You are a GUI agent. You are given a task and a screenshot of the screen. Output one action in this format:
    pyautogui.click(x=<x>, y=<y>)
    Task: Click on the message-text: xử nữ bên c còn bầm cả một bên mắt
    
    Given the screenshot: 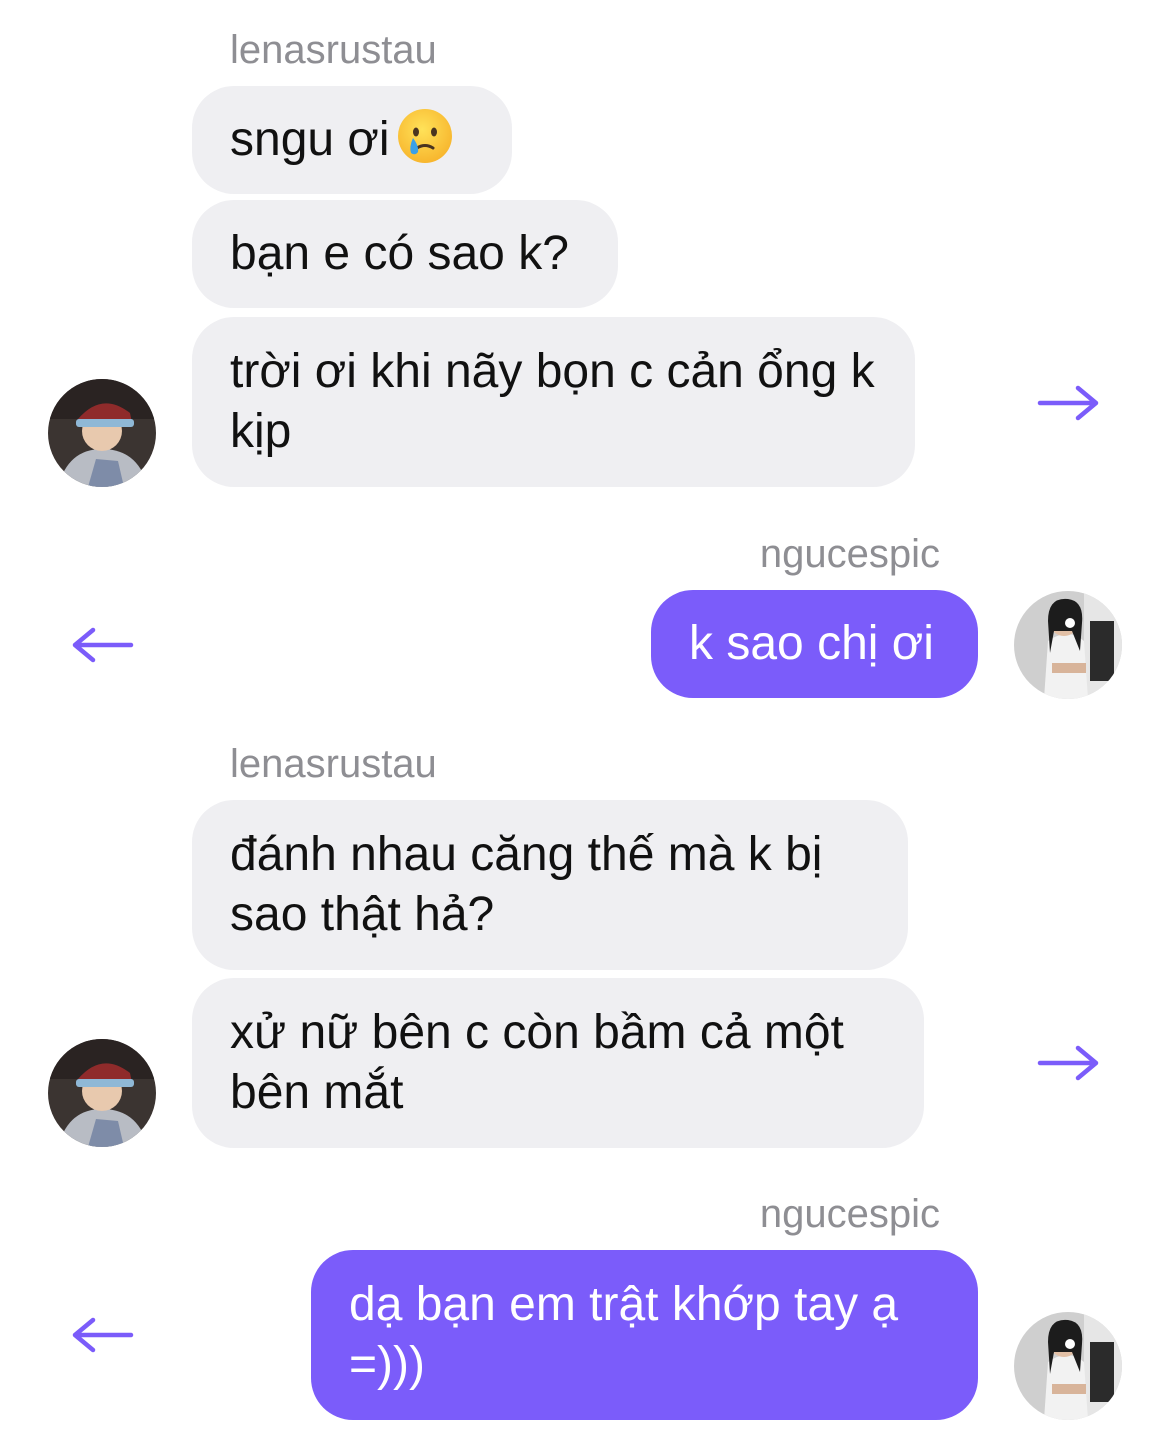 What is the action you would take?
    pyautogui.click(x=544, y=1062)
    